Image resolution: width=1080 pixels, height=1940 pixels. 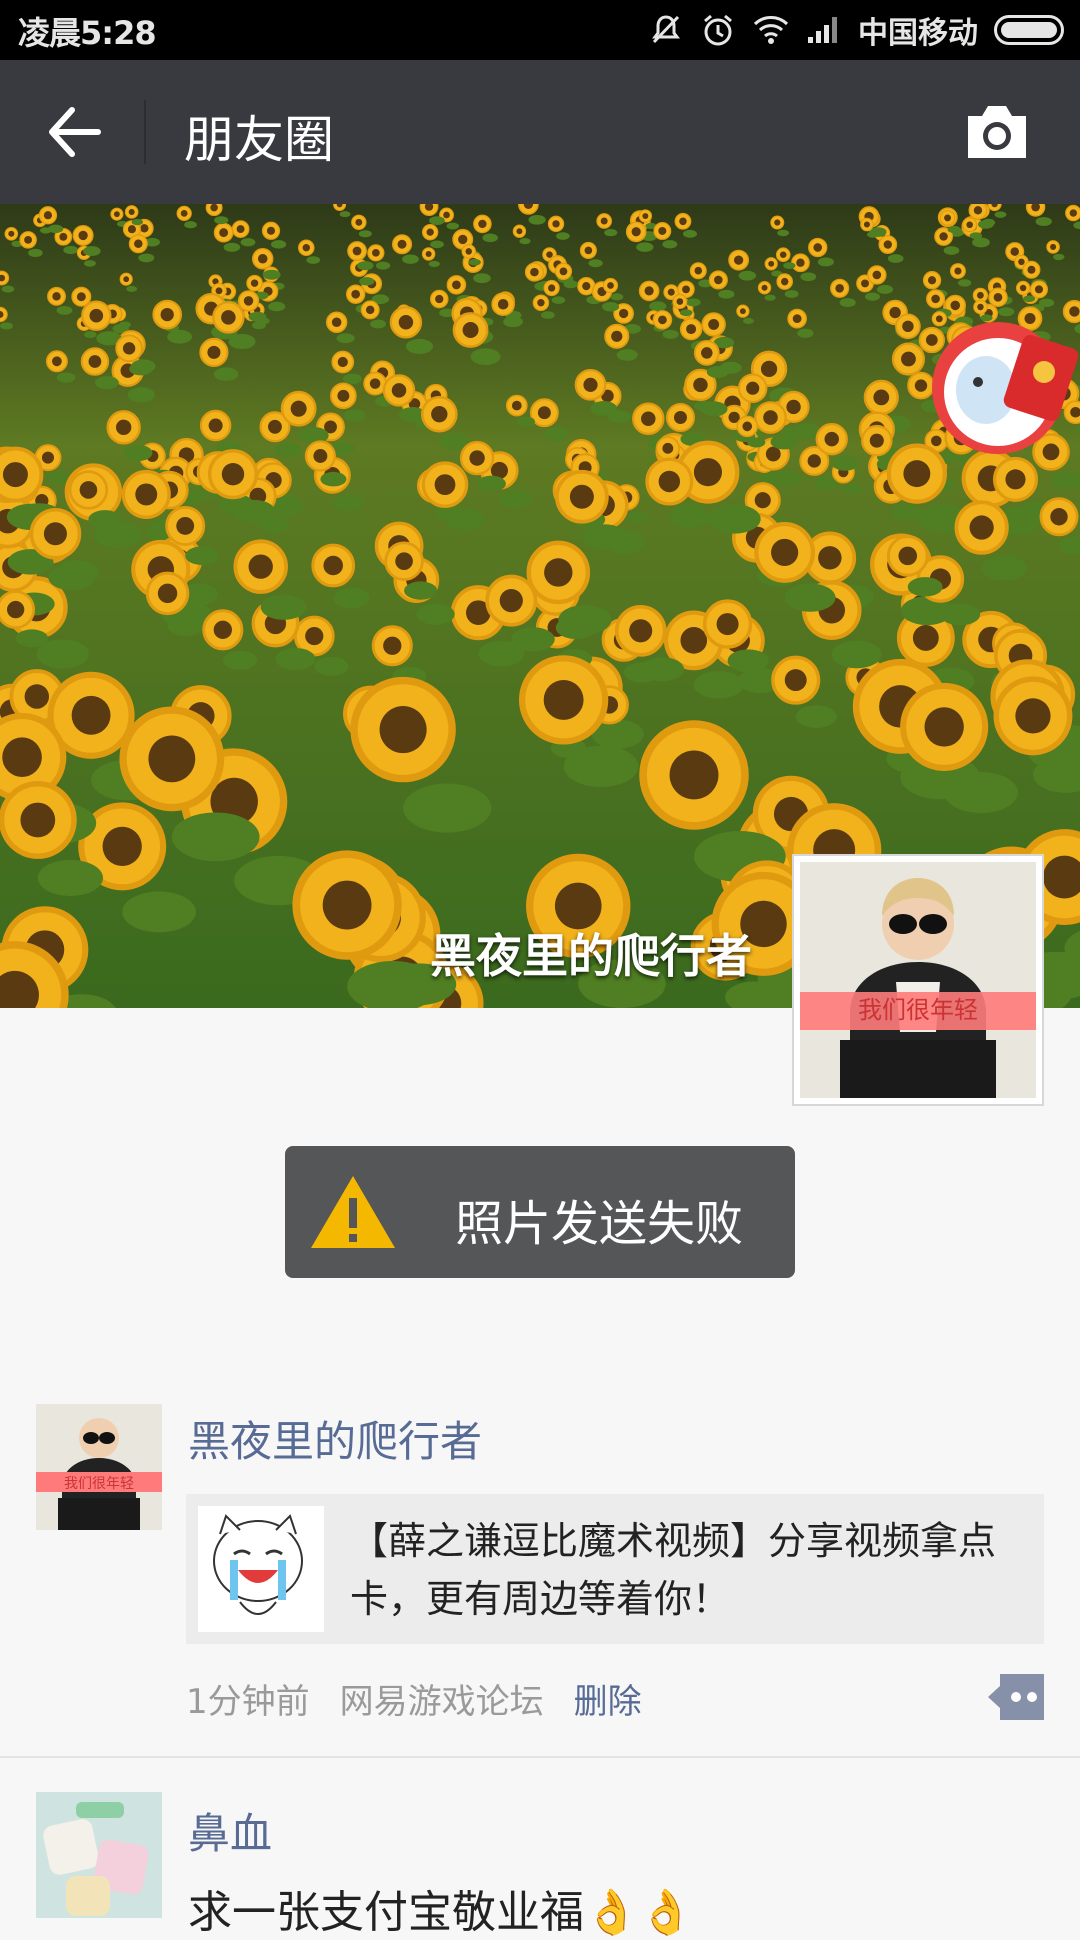 What do you see at coordinates (540, 1757) in the screenshot?
I see `post-divider` at bounding box center [540, 1757].